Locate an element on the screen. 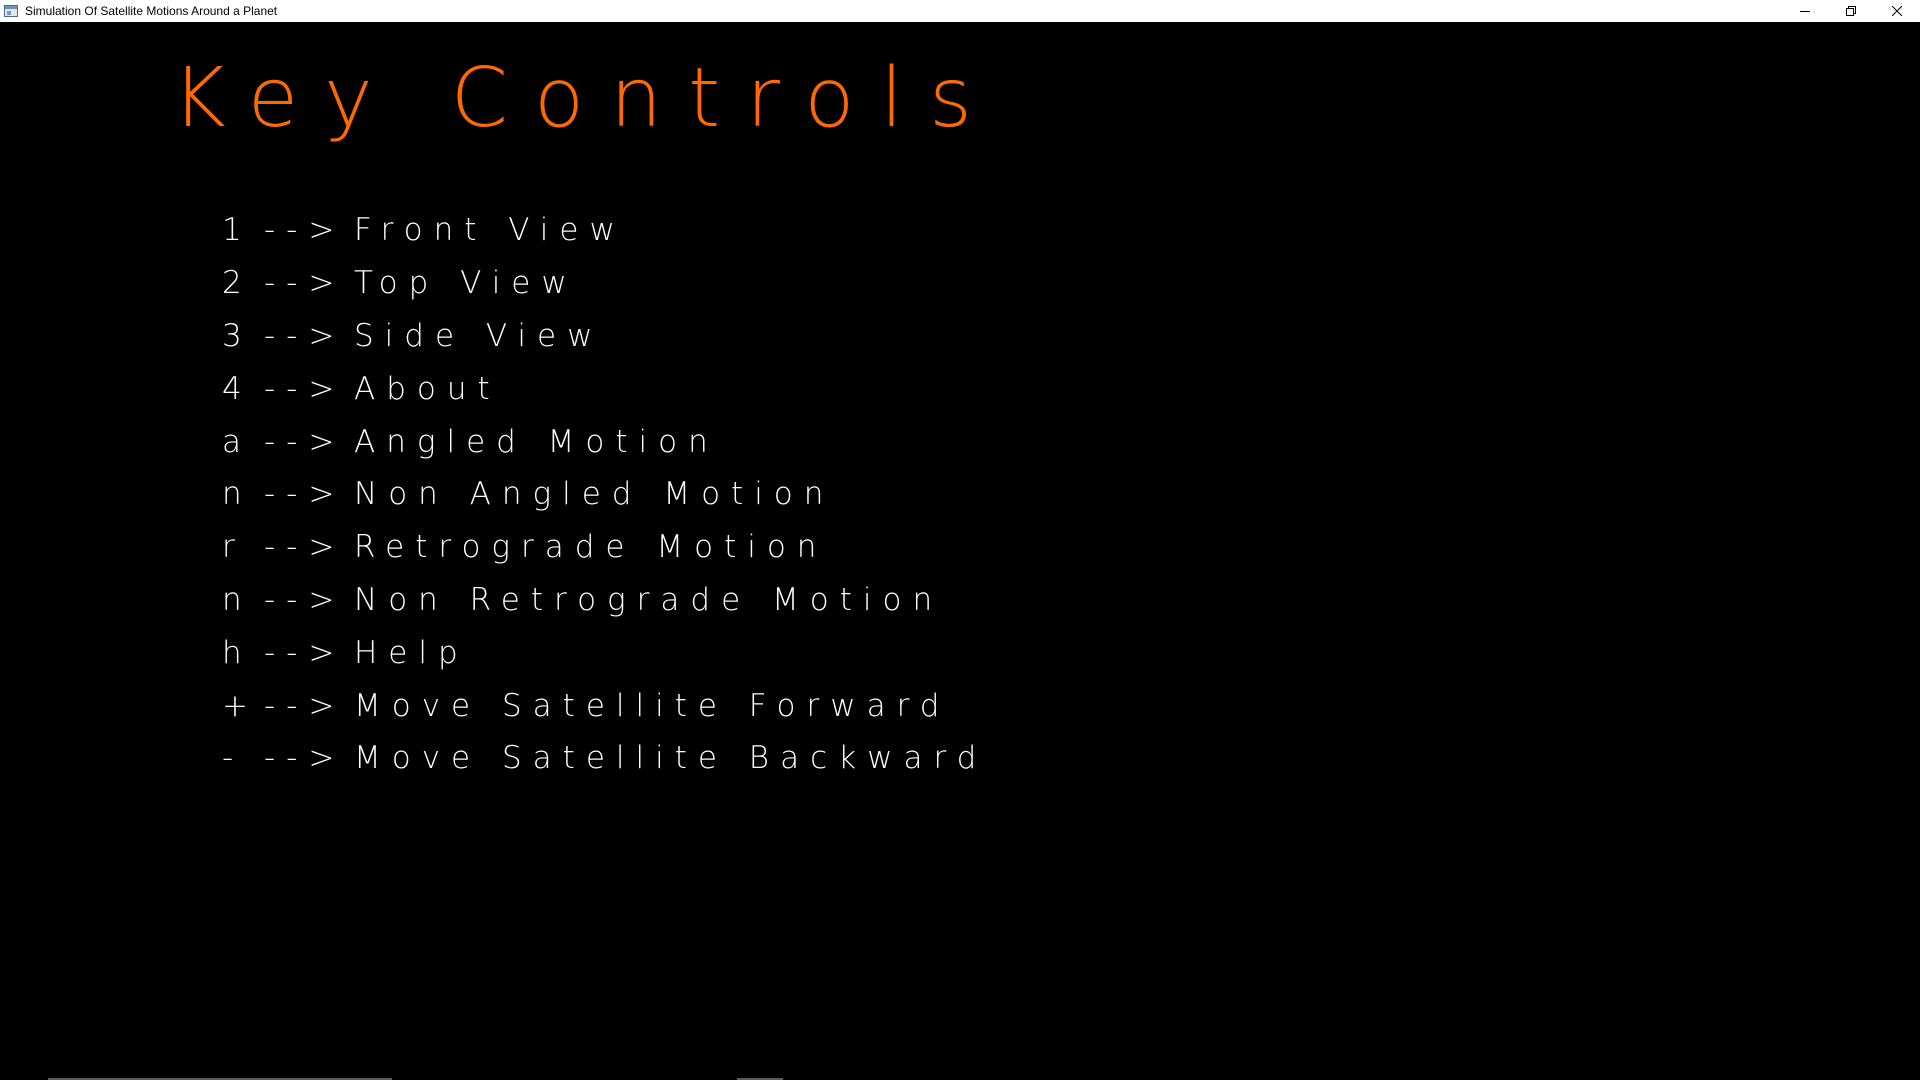  control-key: 3 is located at coordinates (237, 335).